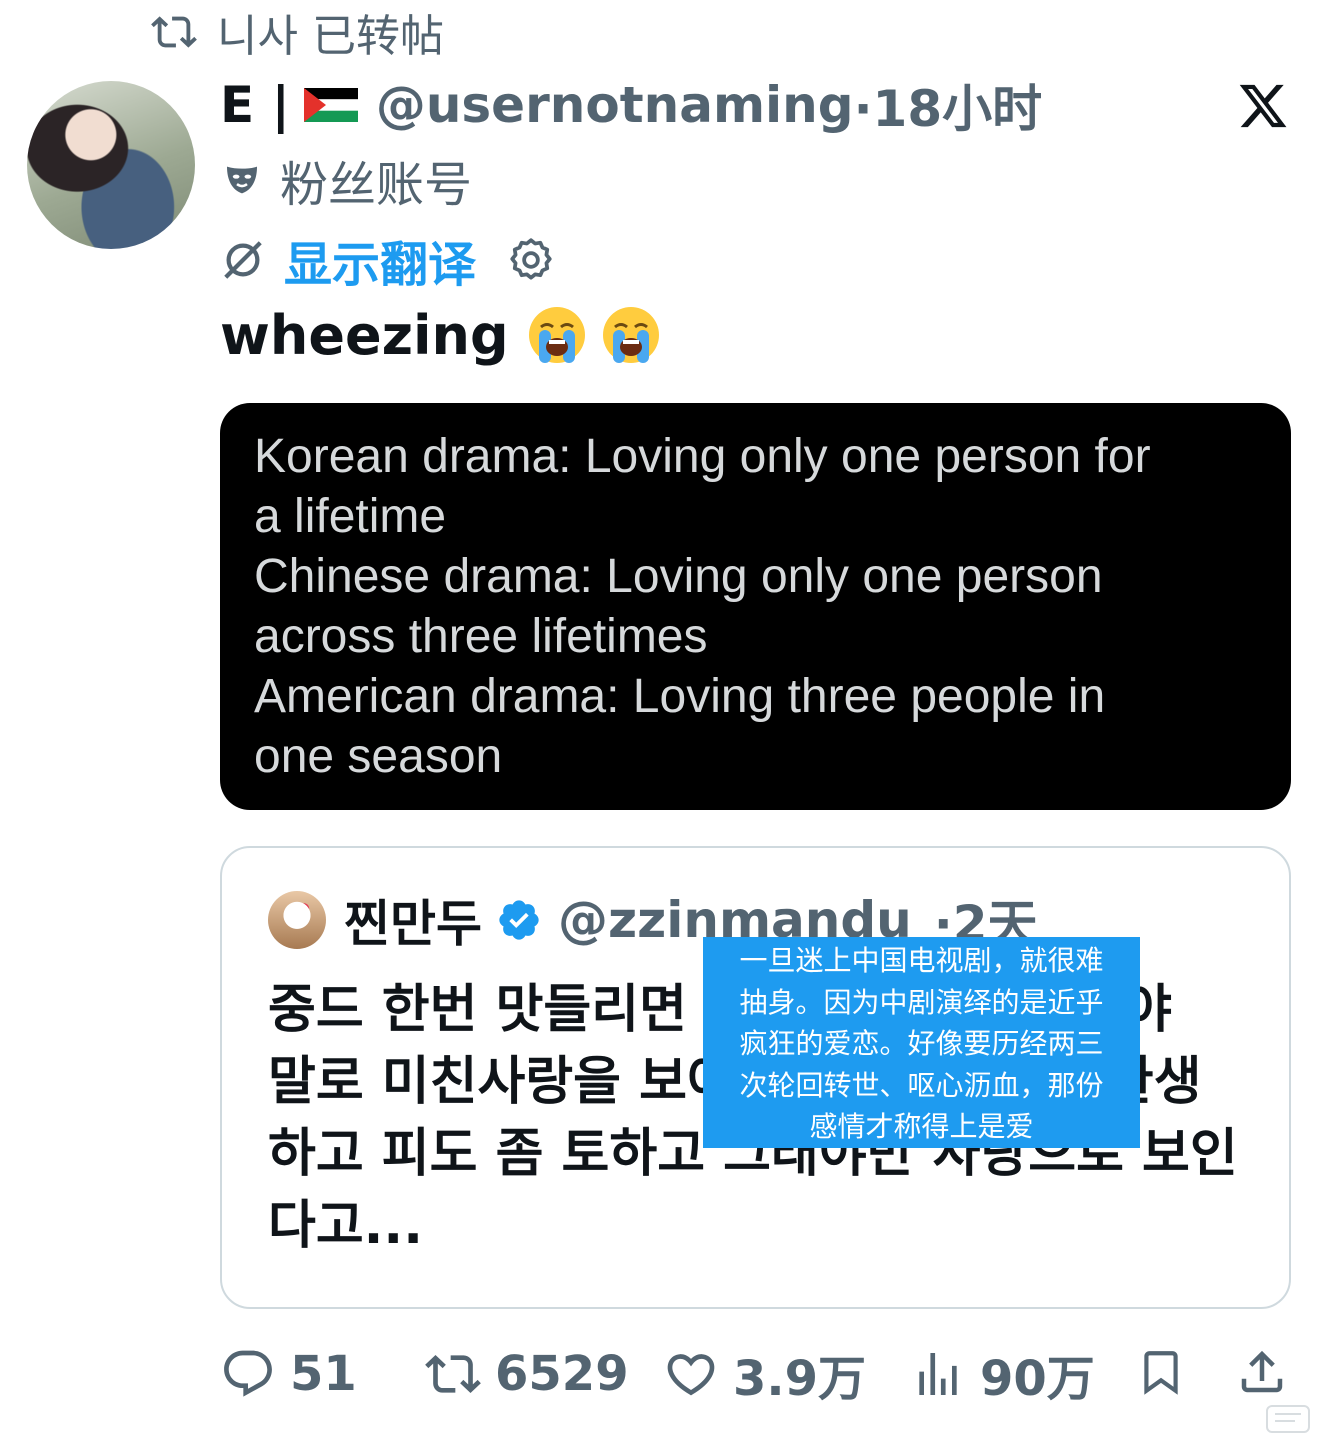  What do you see at coordinates (938, 1374) in the screenshot?
I see `analytics-icon` at bounding box center [938, 1374].